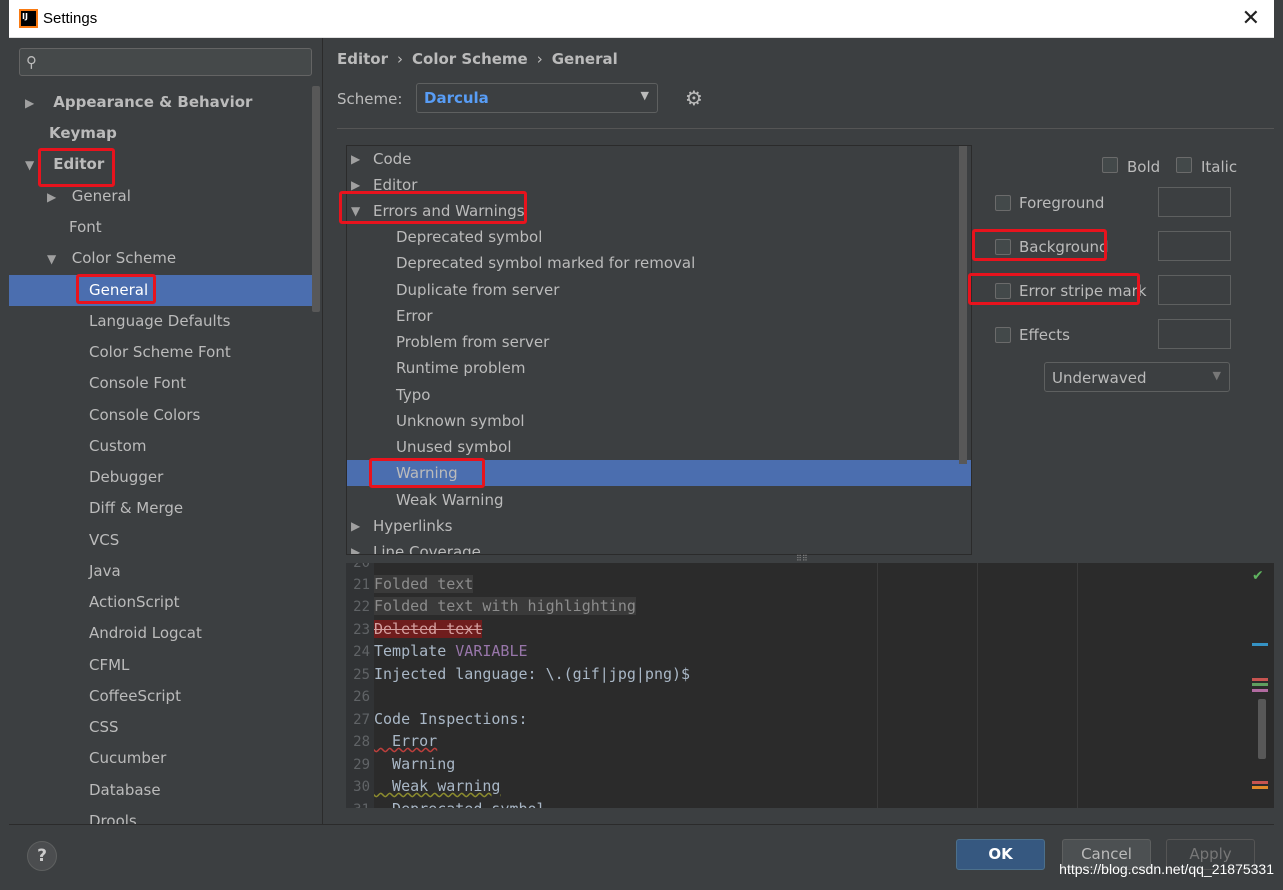 This screenshot has height=890, width=1283. I want to click on sidebar-item-label: Console Font, so click(137, 383).